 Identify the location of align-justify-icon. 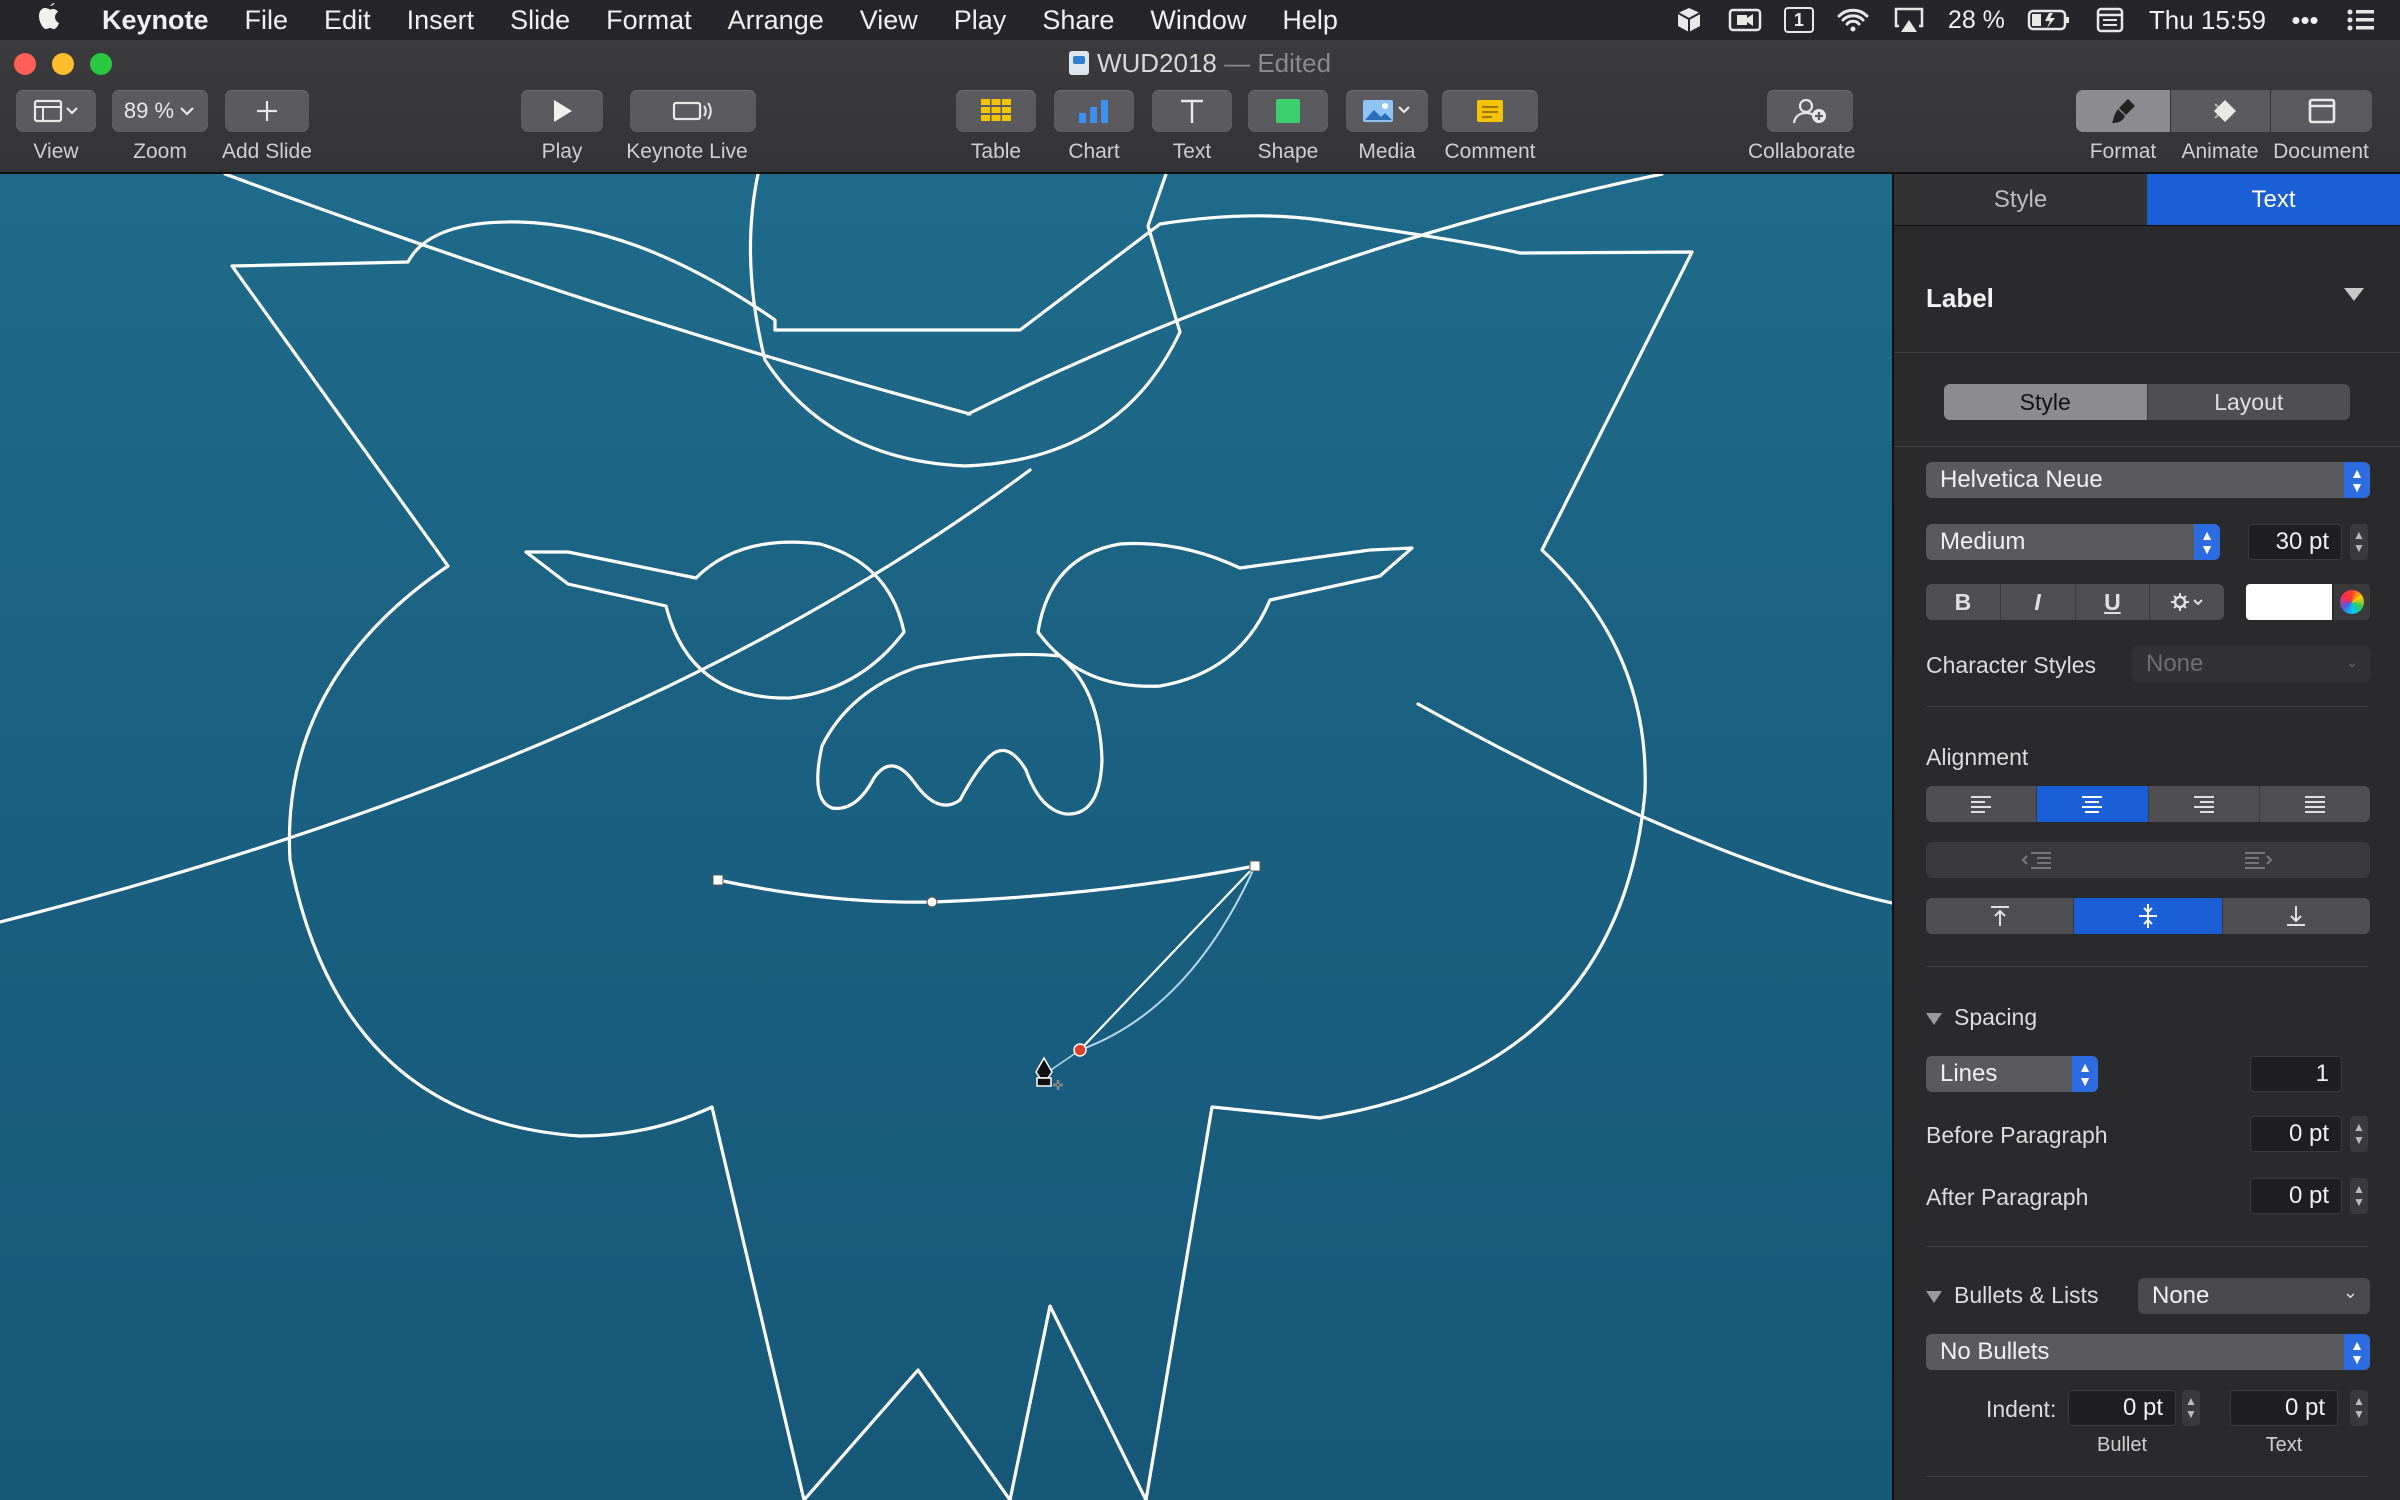
(2315, 804).